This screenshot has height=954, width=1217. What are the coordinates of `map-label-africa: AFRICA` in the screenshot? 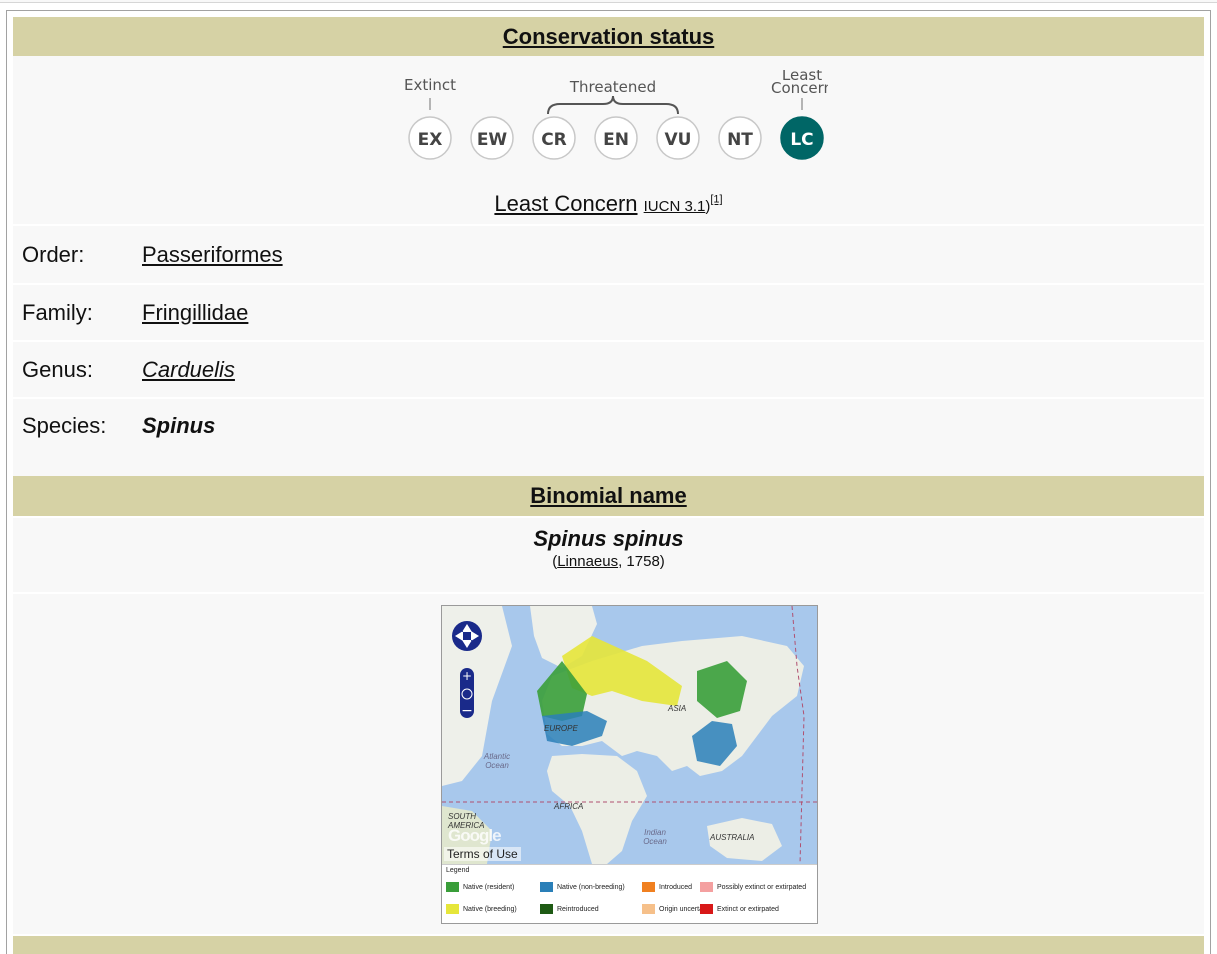 It's located at (569, 806).